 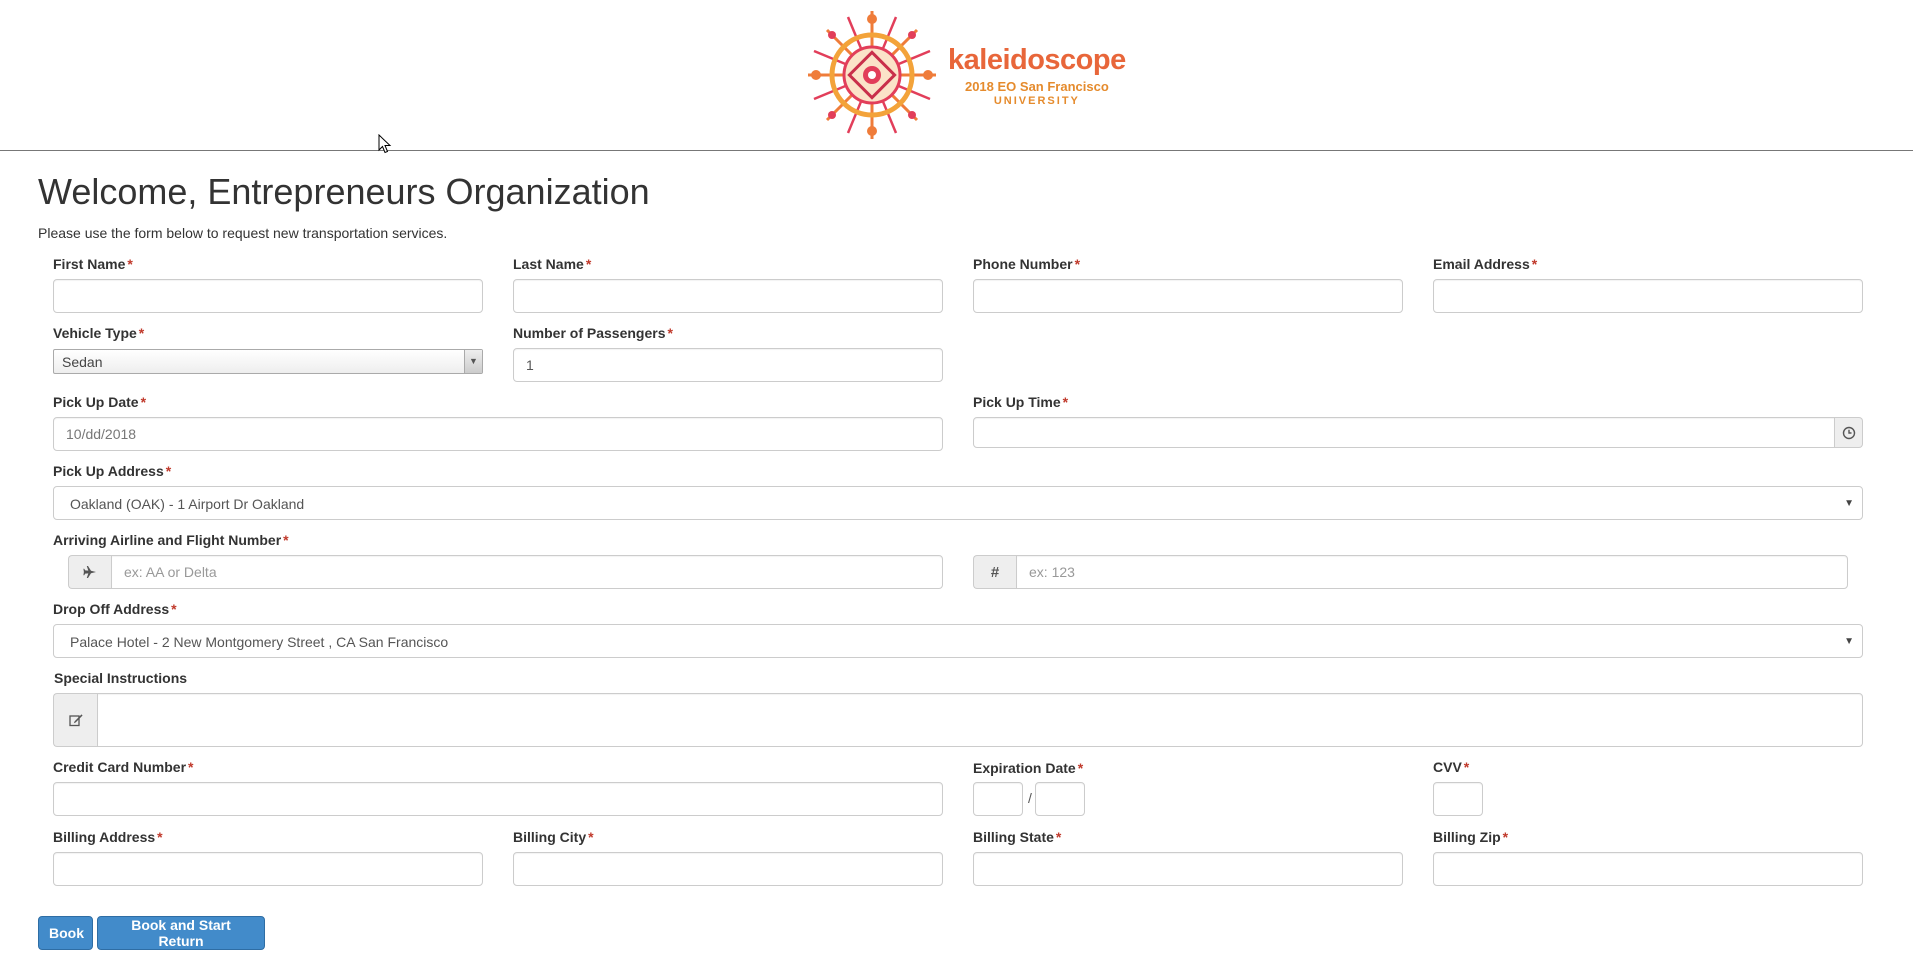 I want to click on dropoff-address-label: Drop Off Address *, so click(x=115, y=609).